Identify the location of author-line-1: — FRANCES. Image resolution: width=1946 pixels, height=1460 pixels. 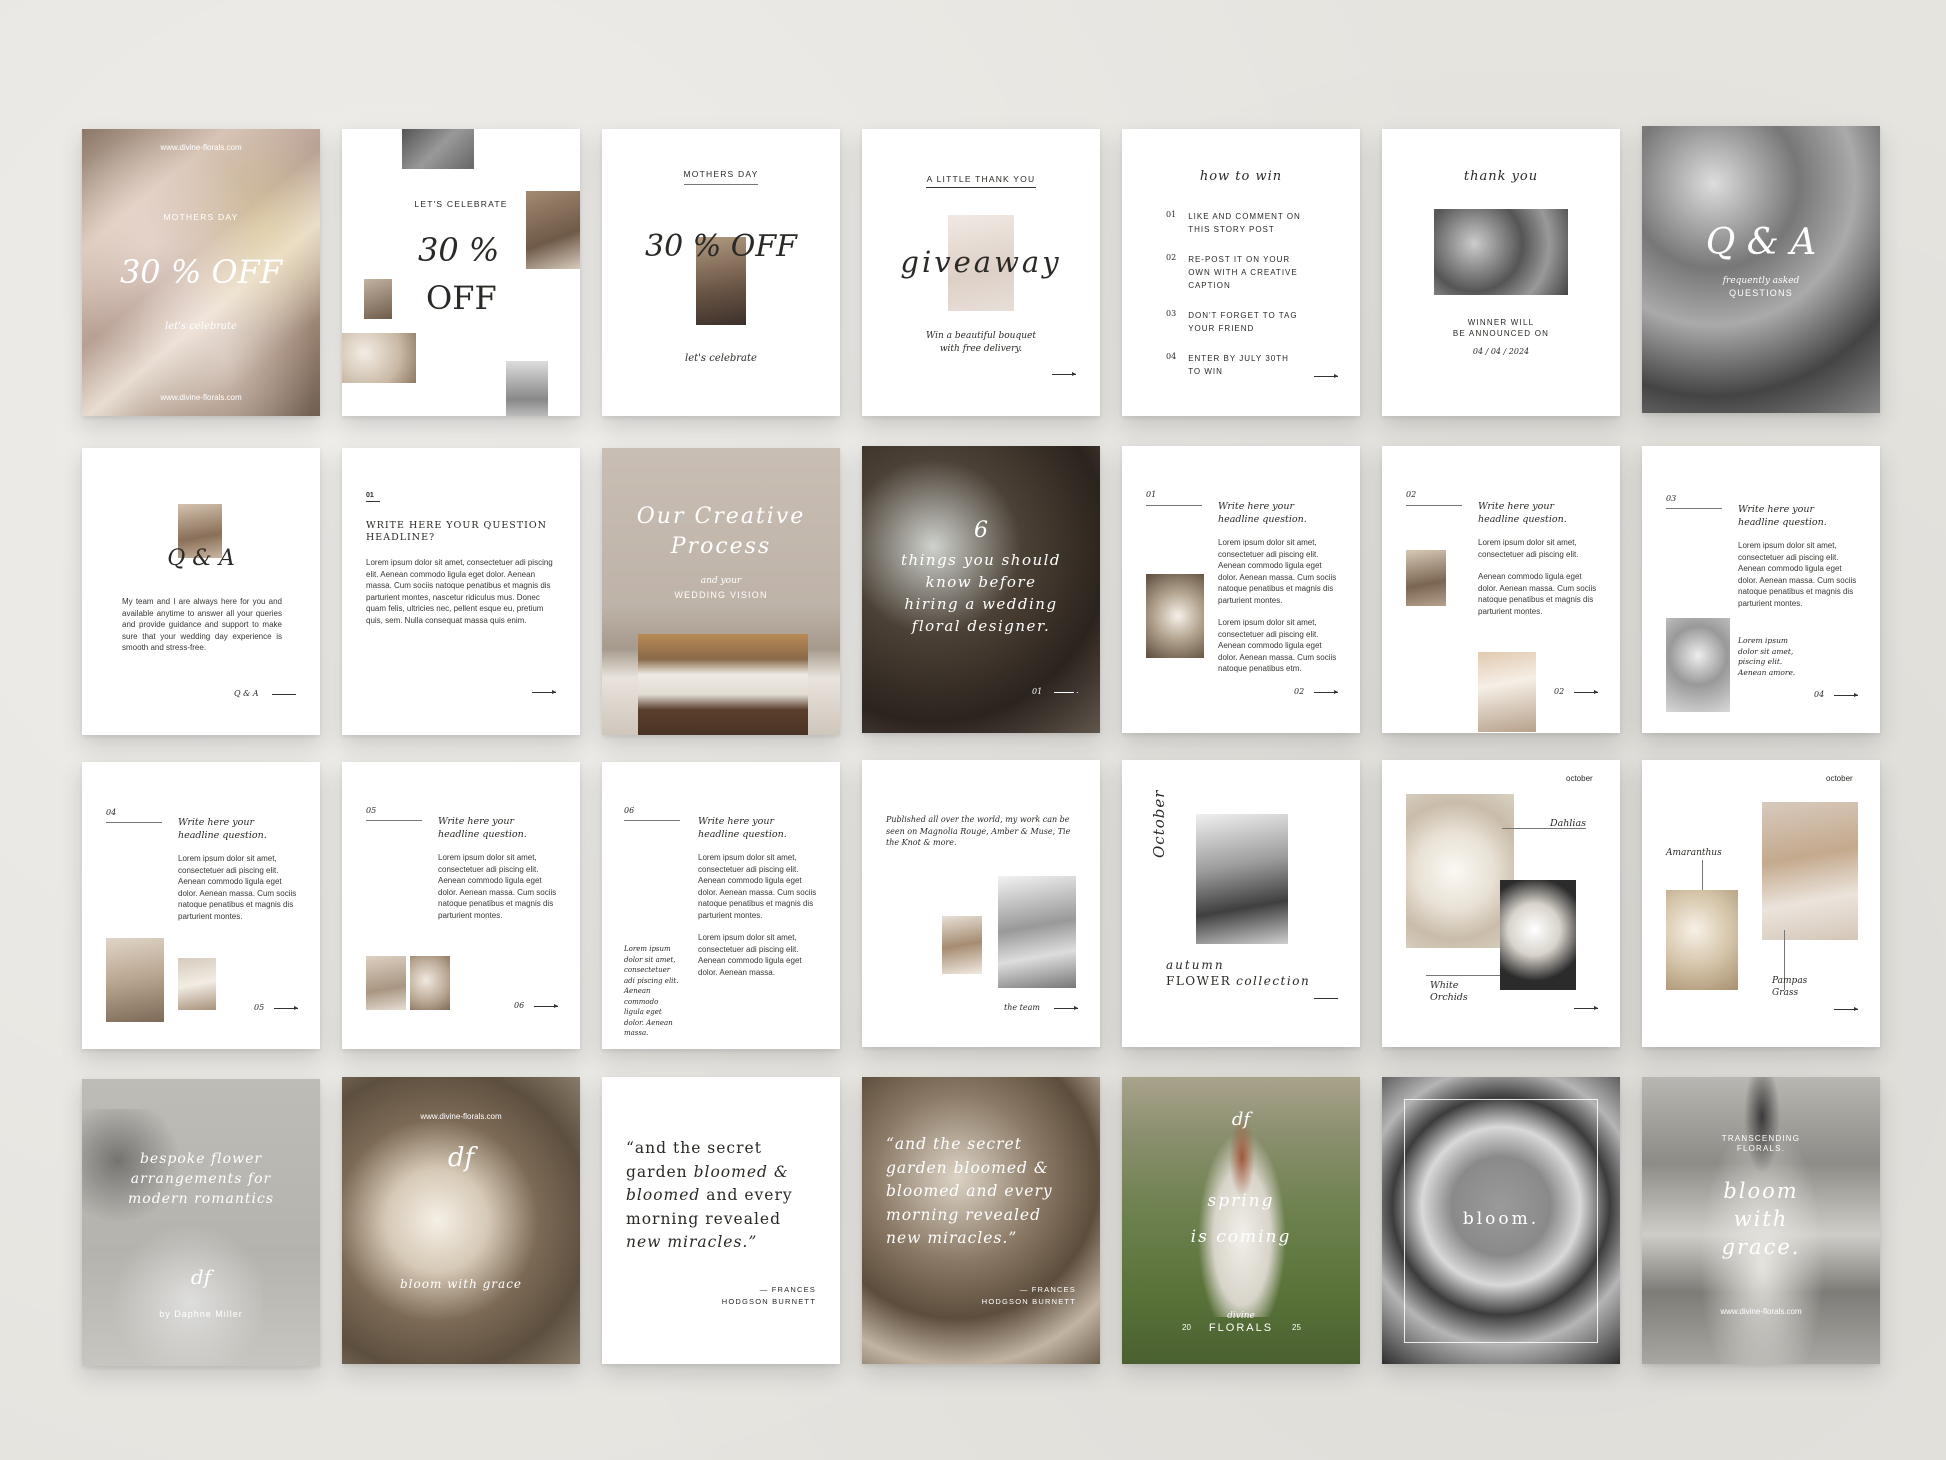
(1047, 1289).